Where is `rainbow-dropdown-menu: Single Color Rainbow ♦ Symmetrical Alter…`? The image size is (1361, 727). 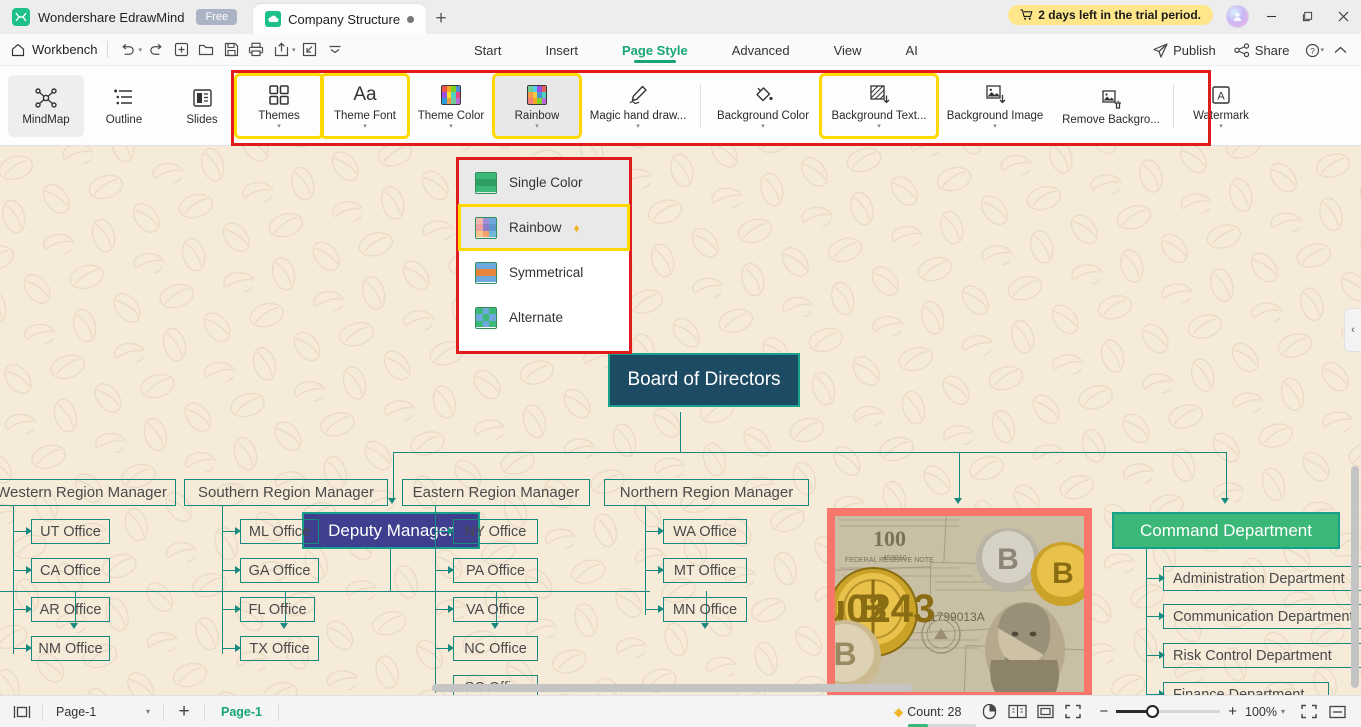
rainbow-dropdown-menu: Single Color Rainbow ♦ Symmetrical Alter… is located at coordinates (544, 255).